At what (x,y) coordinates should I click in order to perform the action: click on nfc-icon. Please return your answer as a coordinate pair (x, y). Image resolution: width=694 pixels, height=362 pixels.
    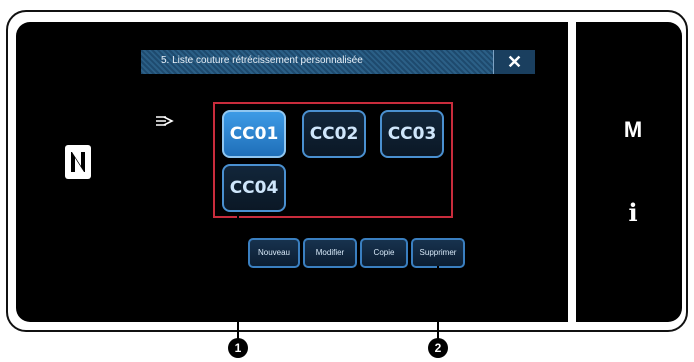
    Looking at the image, I should click on (78, 162).